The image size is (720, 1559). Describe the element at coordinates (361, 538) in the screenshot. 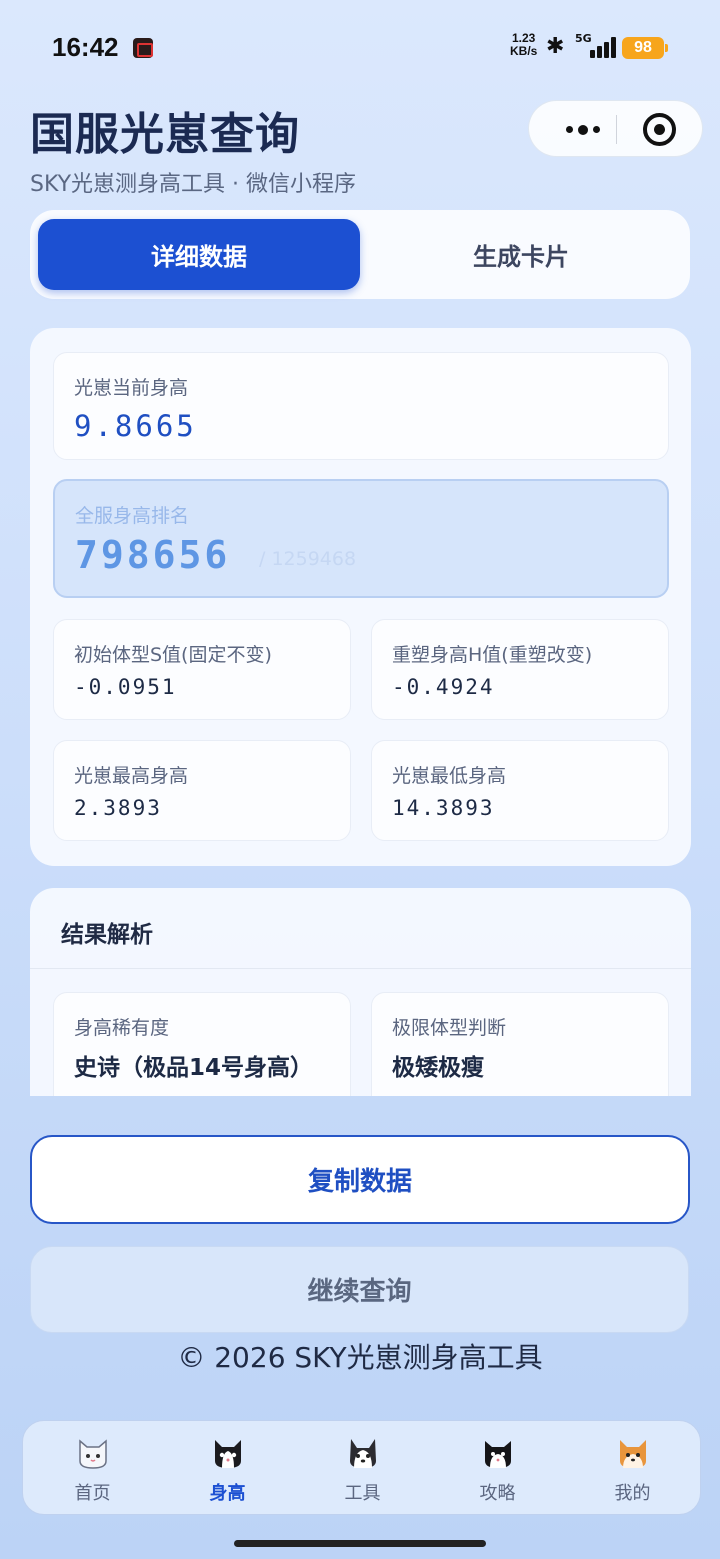

I see `rank-field: 全服身高排名 798656 / 1259468` at that location.